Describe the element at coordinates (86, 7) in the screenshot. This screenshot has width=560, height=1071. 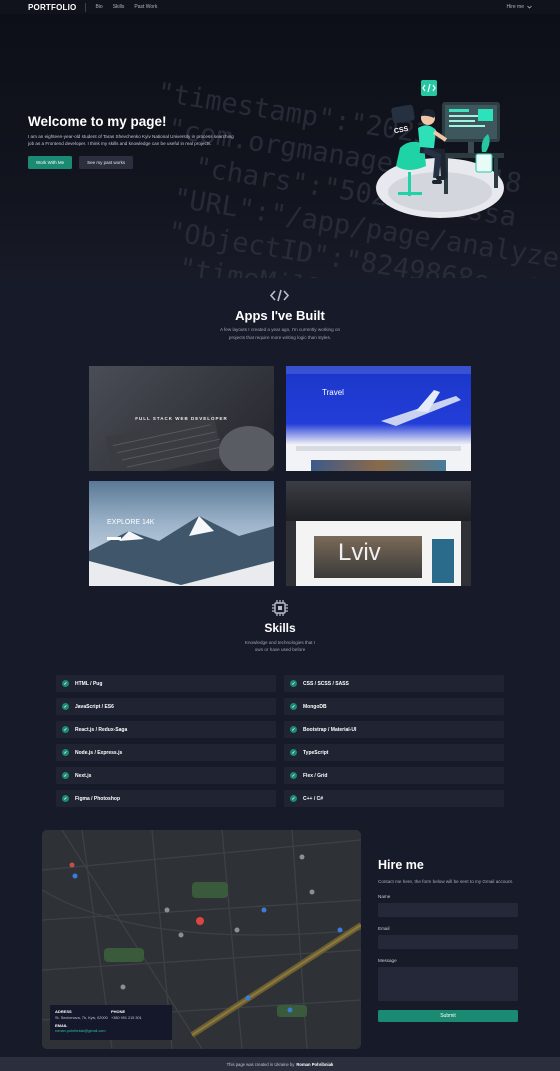
I see `nav-divider` at that location.